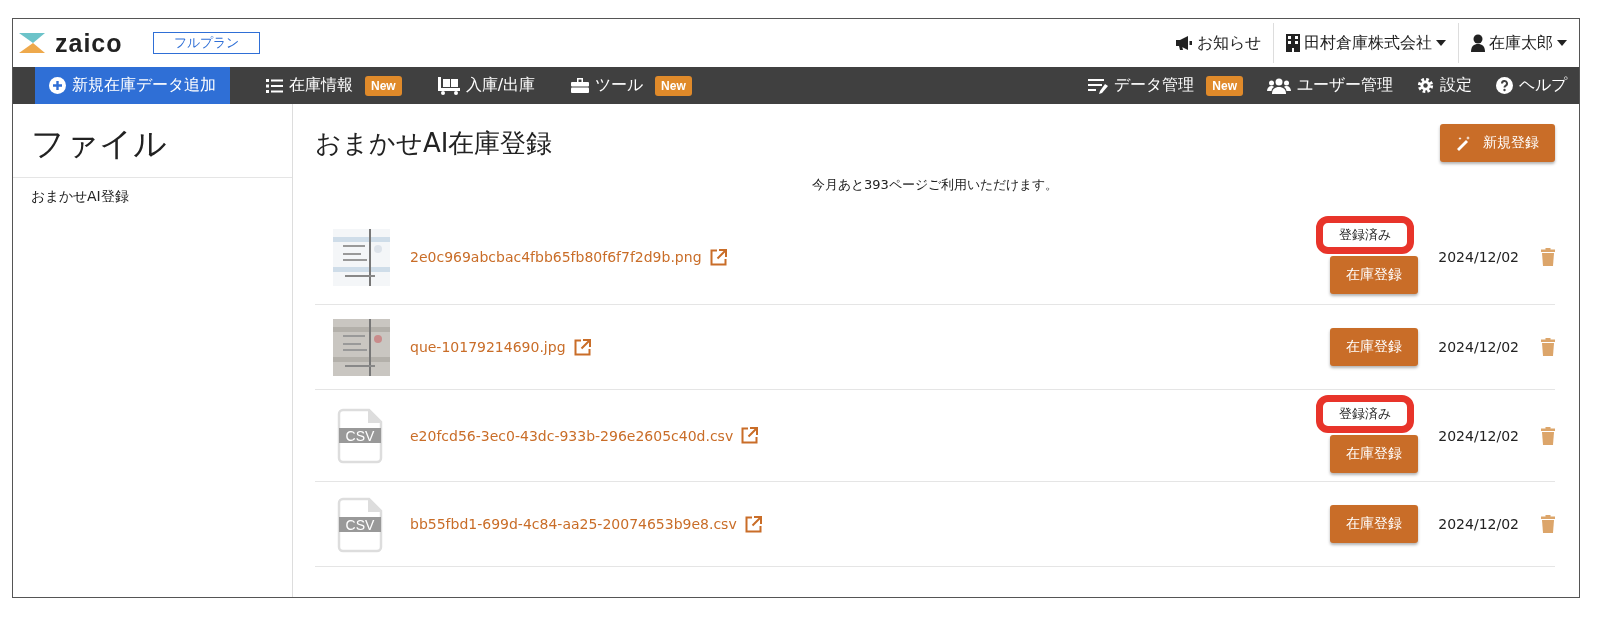 The height and width of the screenshot is (620, 1616). Describe the element at coordinates (1504, 85) in the screenshot. I see `help-icon` at that location.